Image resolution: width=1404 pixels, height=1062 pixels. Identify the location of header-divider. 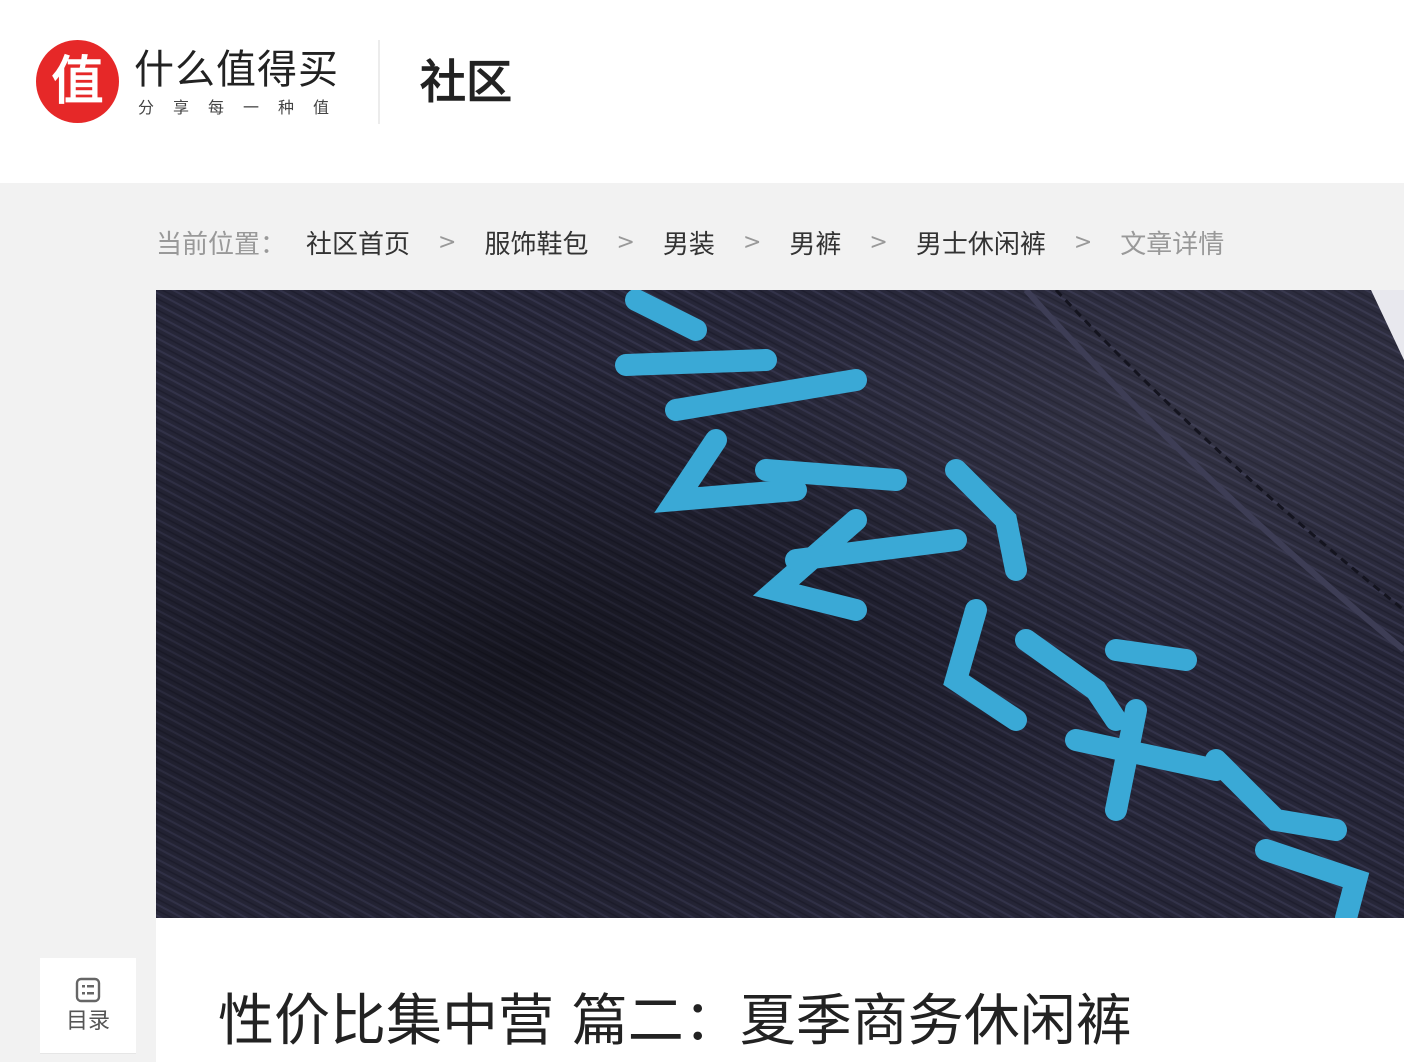
(379, 82).